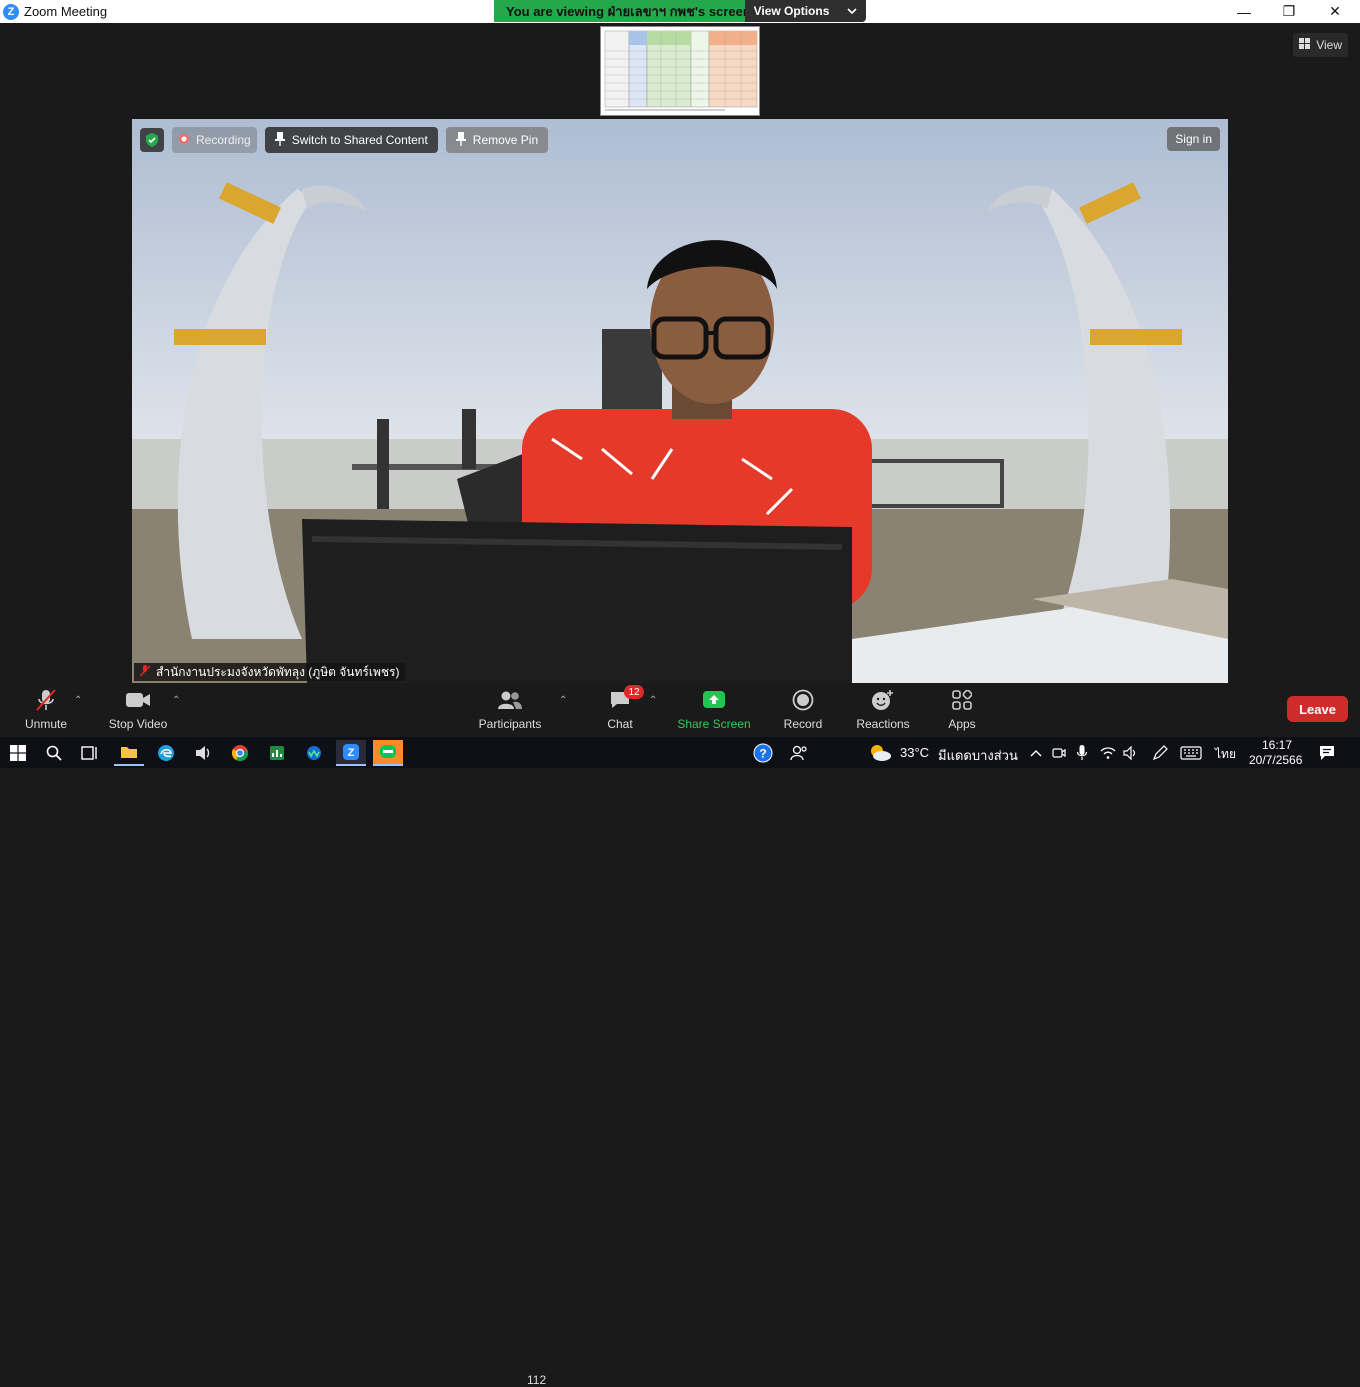 This screenshot has height=1387, width=1360. Describe the element at coordinates (277, 753) in the screenshot. I see `spreadsheet-app-icon` at that location.